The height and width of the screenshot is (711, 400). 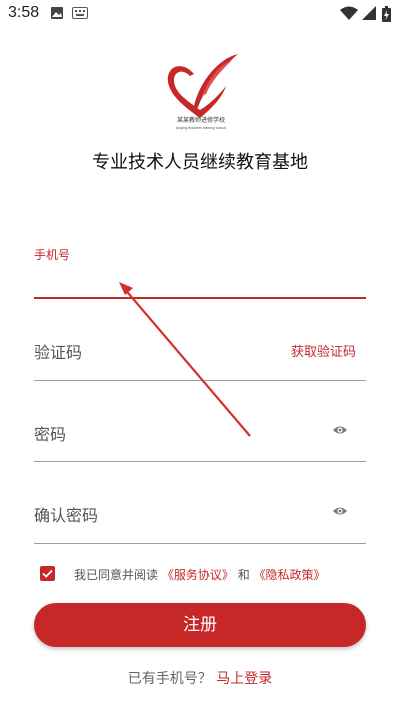 I want to click on check-icon, so click(x=47, y=573).